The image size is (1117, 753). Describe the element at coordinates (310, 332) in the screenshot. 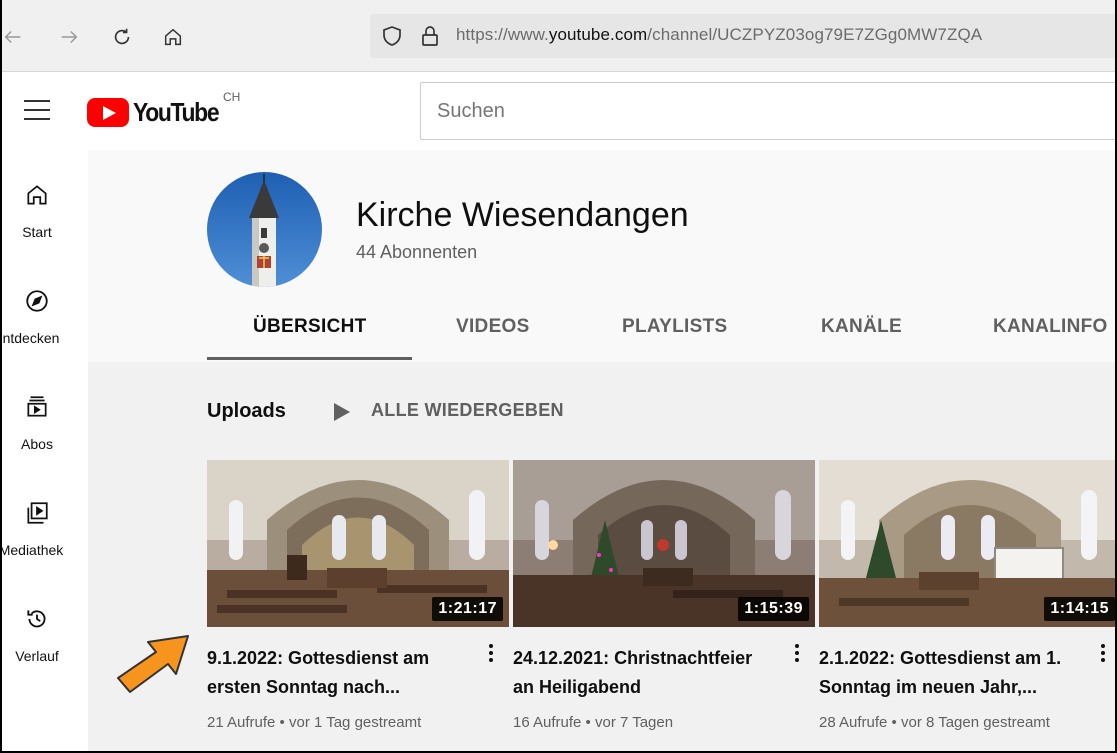

I see `tab-overview: ÜBERSICHT` at that location.